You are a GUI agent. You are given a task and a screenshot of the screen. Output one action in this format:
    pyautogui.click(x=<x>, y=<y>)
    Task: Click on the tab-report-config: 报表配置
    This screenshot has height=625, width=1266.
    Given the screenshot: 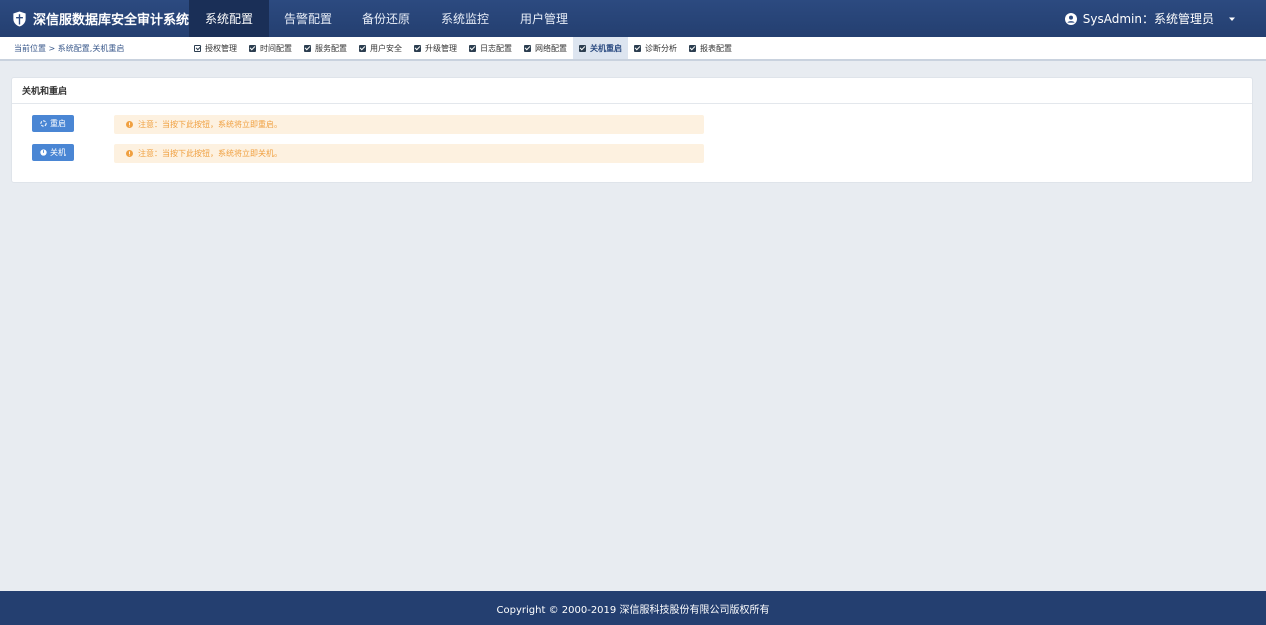 What is the action you would take?
    pyautogui.click(x=710, y=48)
    